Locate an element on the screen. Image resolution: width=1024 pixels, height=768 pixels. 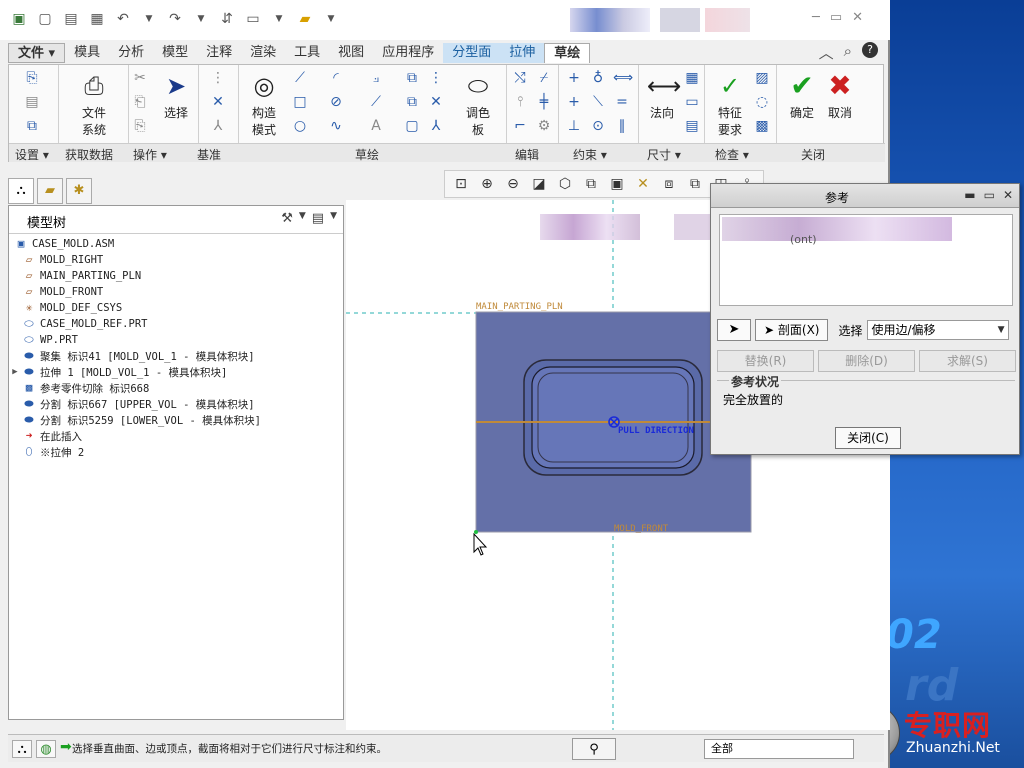
parallel-constraint-icon: ∥ is located at coordinates (622, 126).